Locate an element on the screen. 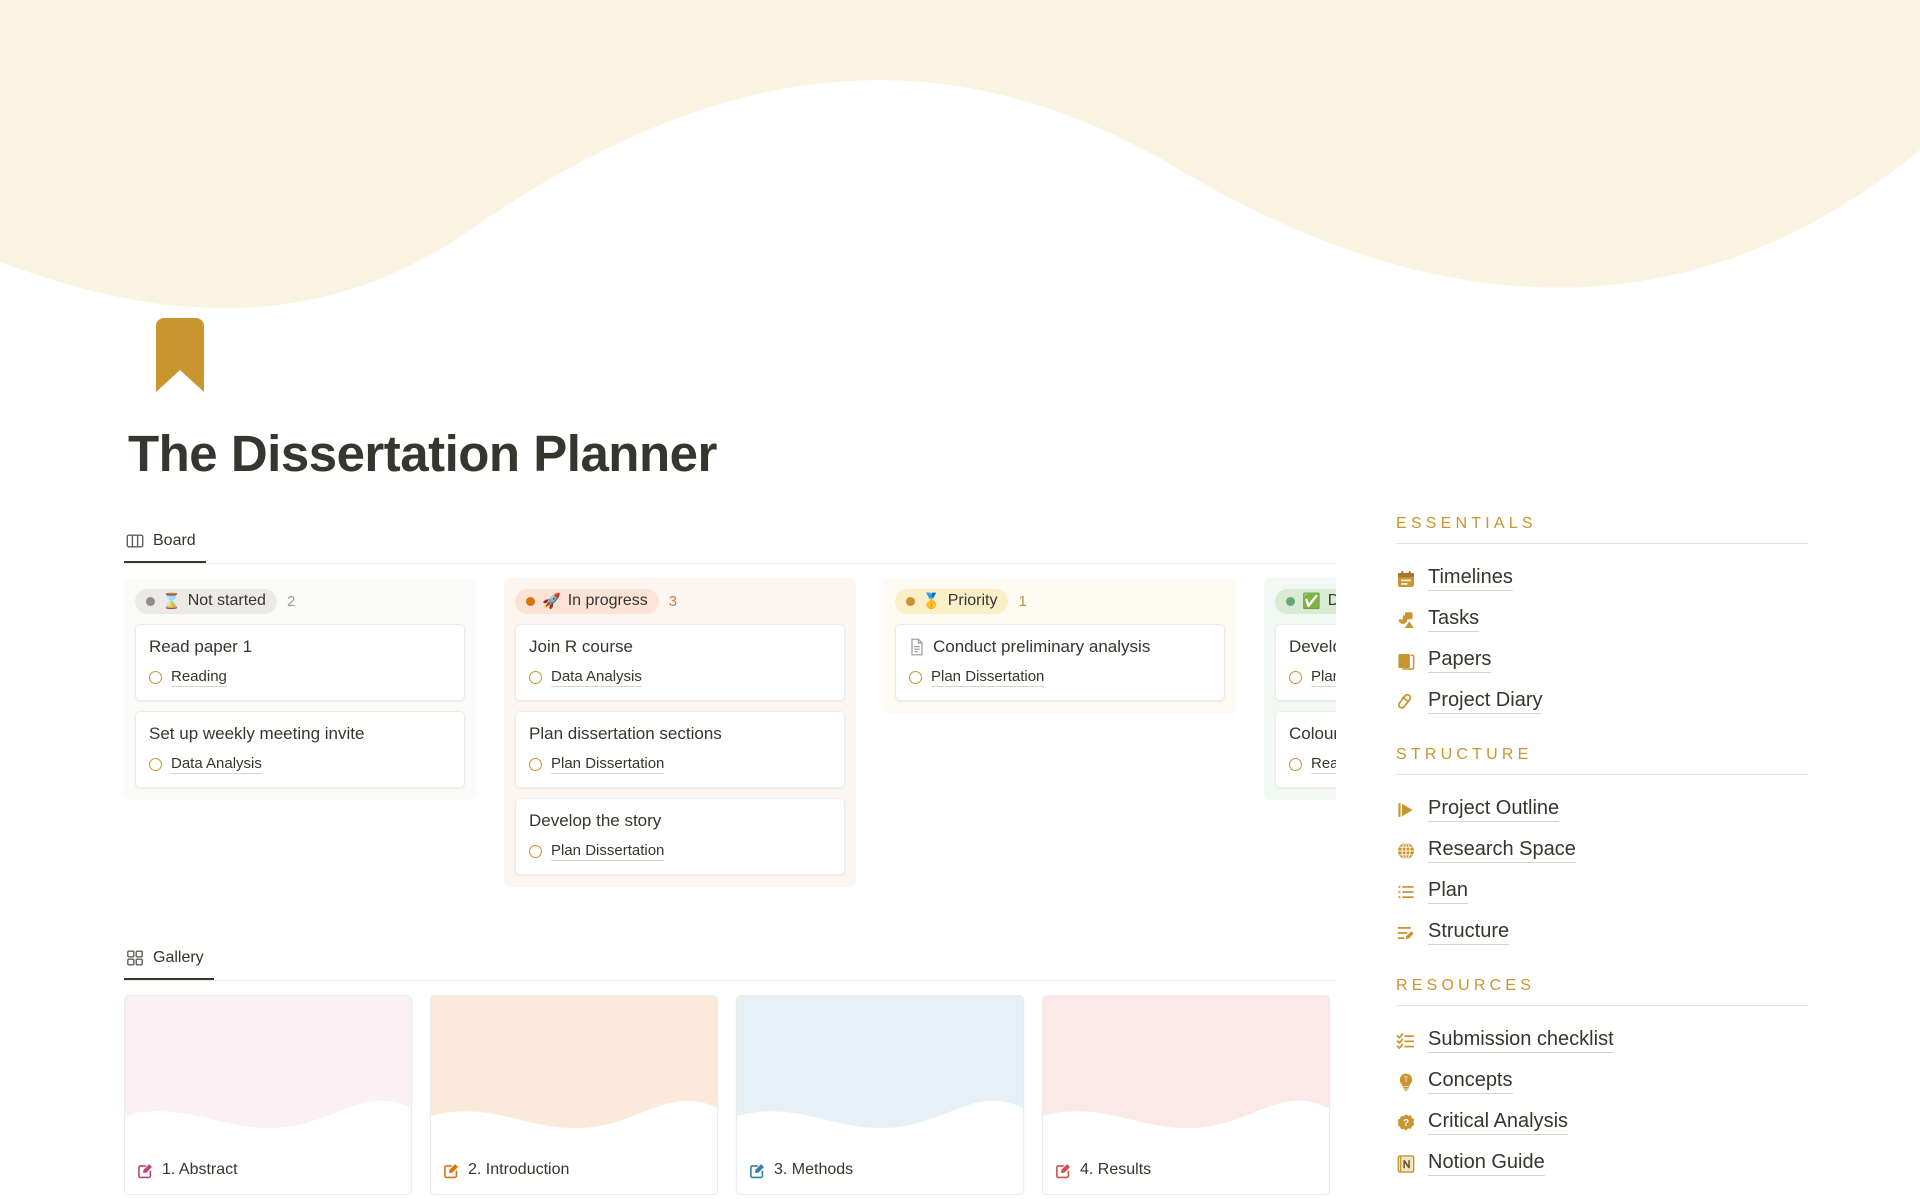 This screenshot has height=1199, width=1920. gallery-card: 4. Results is located at coordinates (1186, 1095).